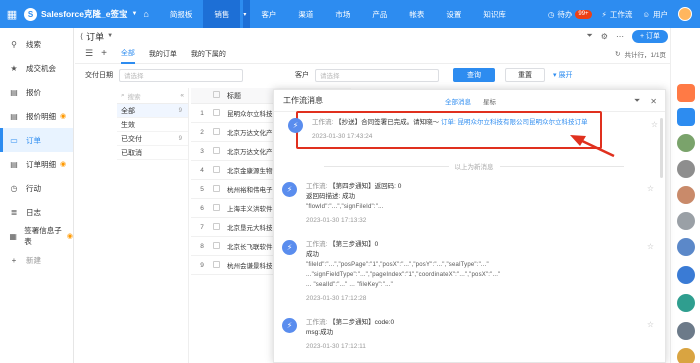 The height and width of the screenshot is (363, 700). What do you see at coordinates (152, 139) in the screenshot?
I see `status-filter-item: 已交付 9` at bounding box center [152, 139].